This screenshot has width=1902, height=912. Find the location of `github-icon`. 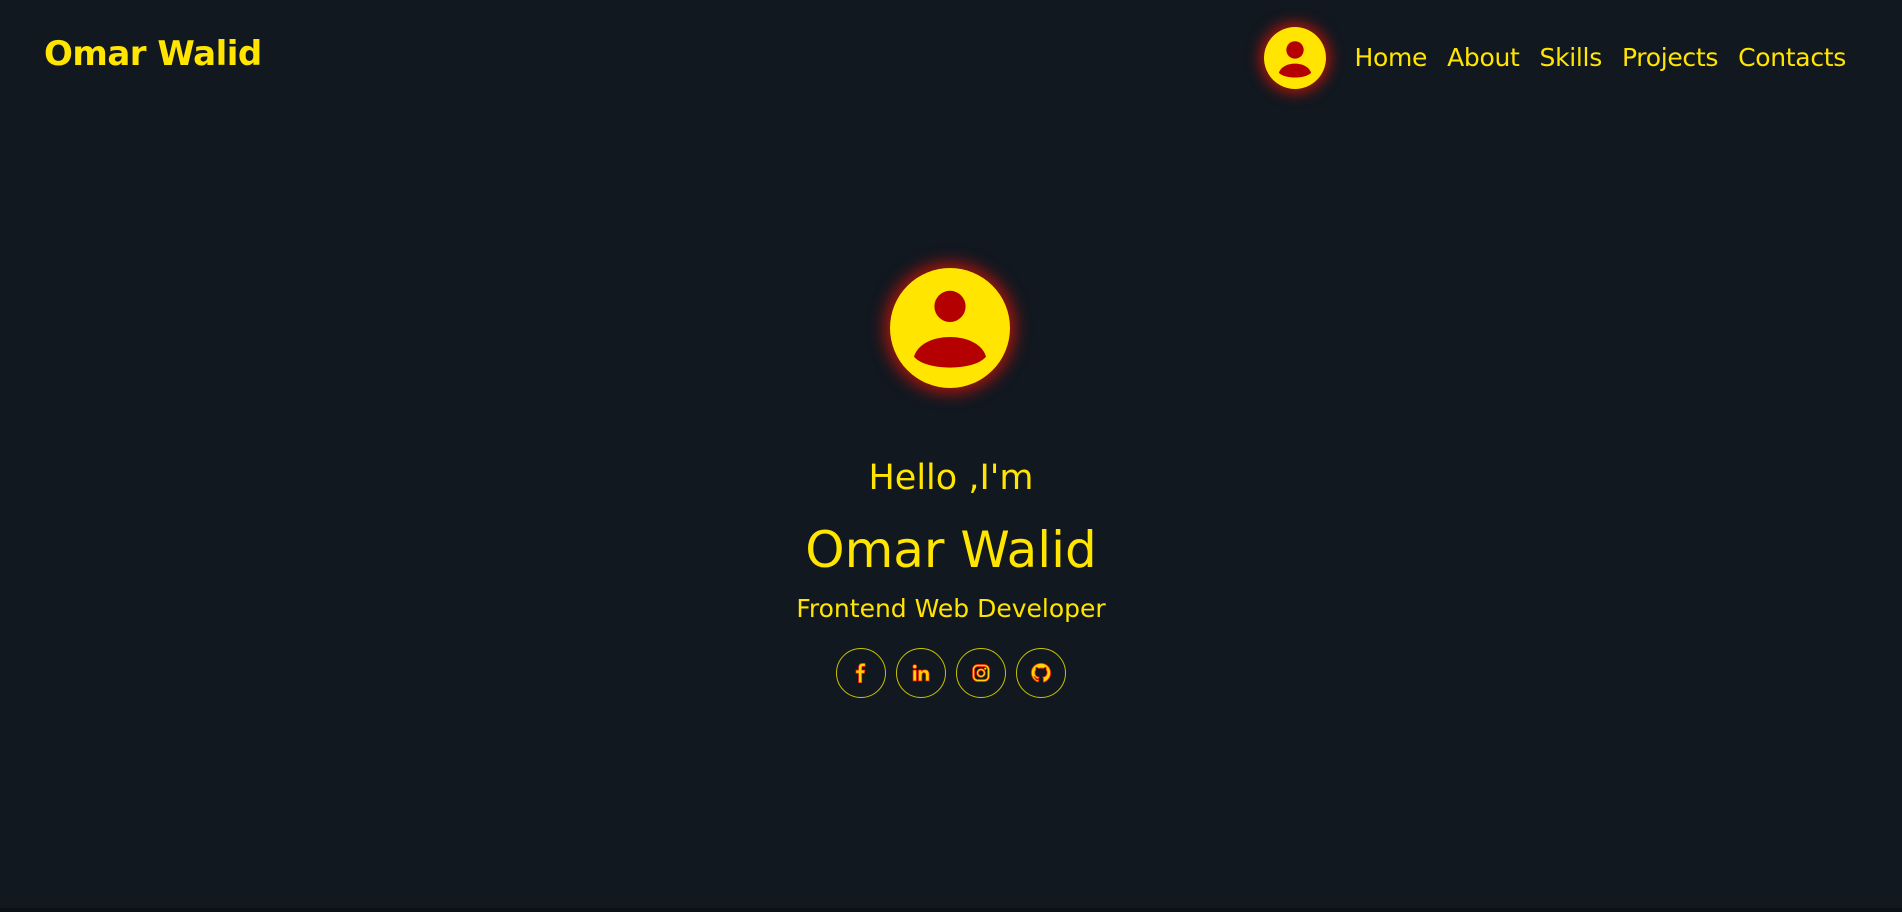

github-icon is located at coordinates (1040, 672).